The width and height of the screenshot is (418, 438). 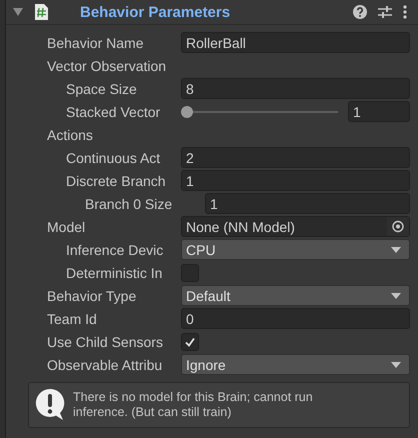 What do you see at coordinates (187, 112) in the screenshot?
I see `slider-thumb` at bounding box center [187, 112].